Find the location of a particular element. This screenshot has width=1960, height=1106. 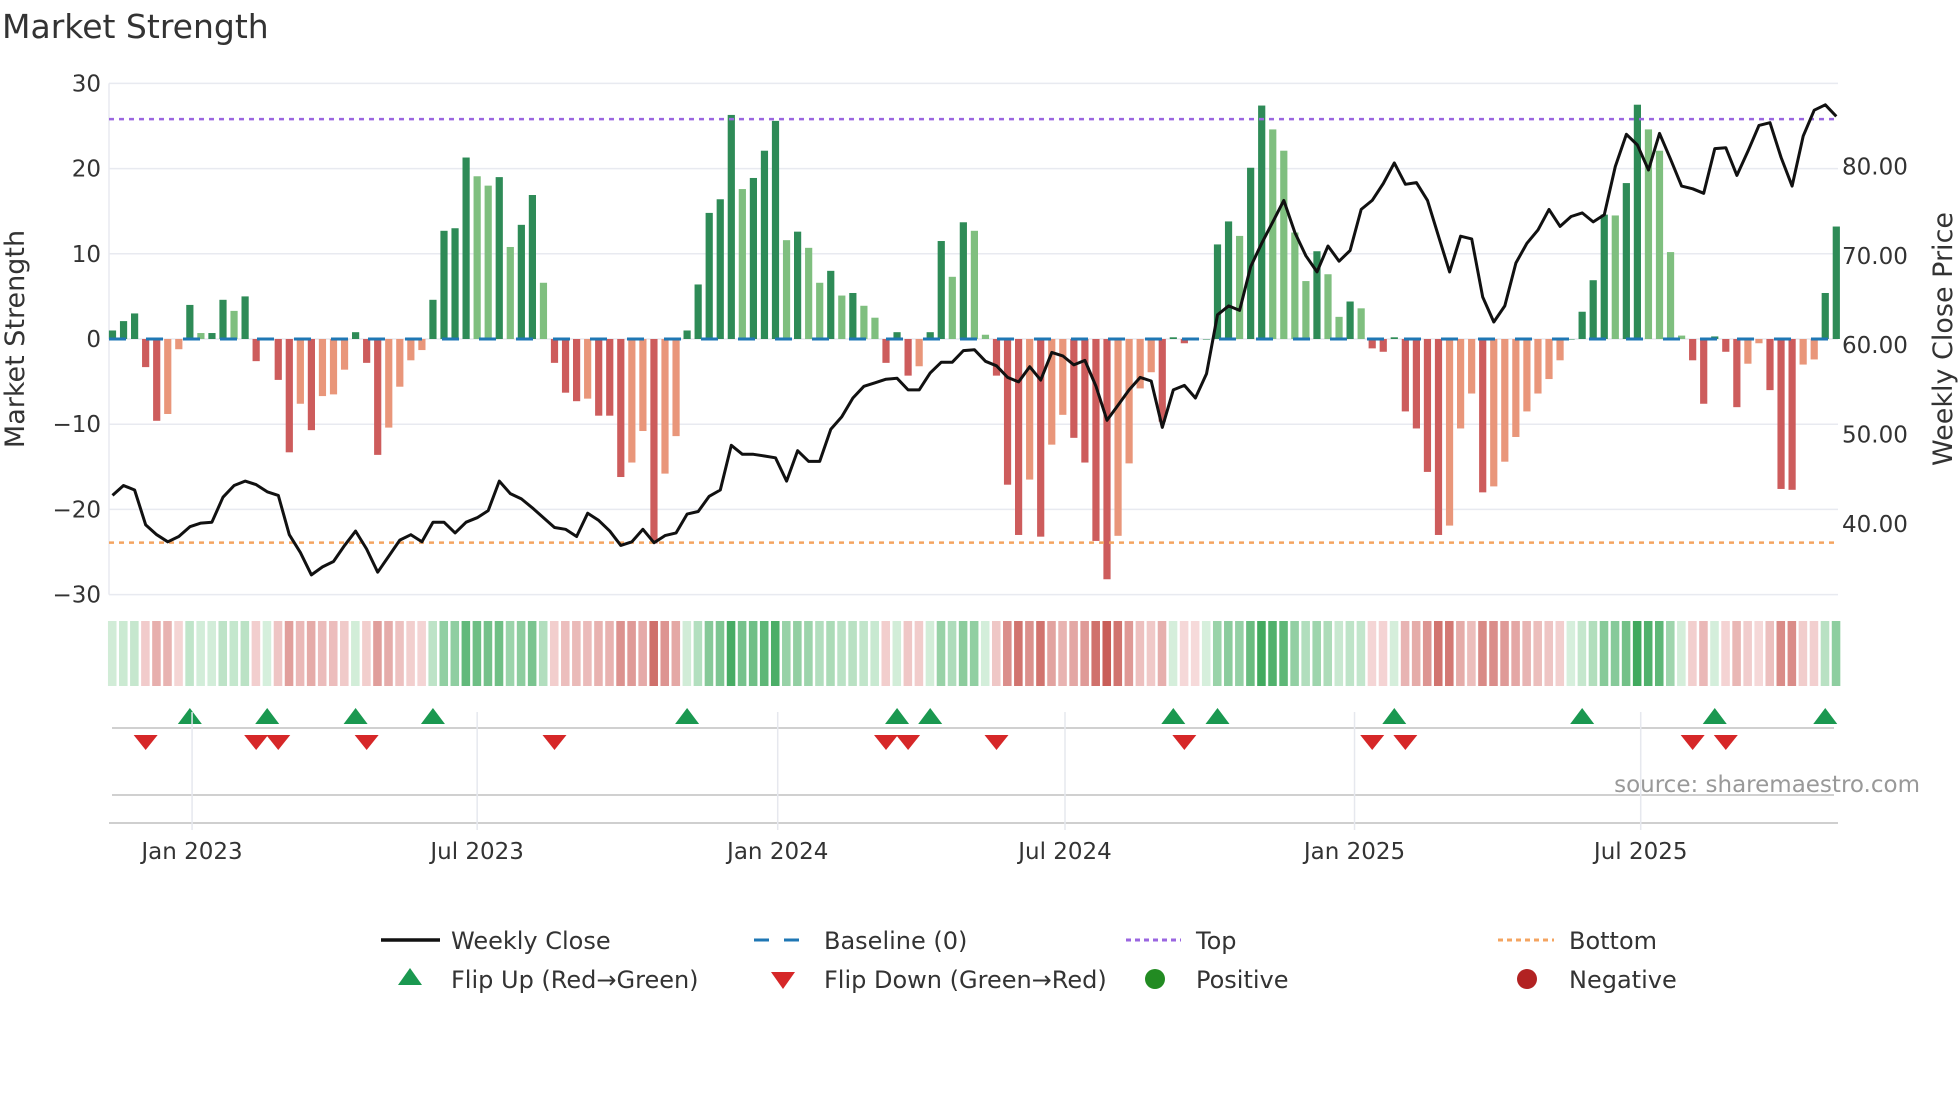

y2-tick-label: 40.00 is located at coordinates (1875, 525).